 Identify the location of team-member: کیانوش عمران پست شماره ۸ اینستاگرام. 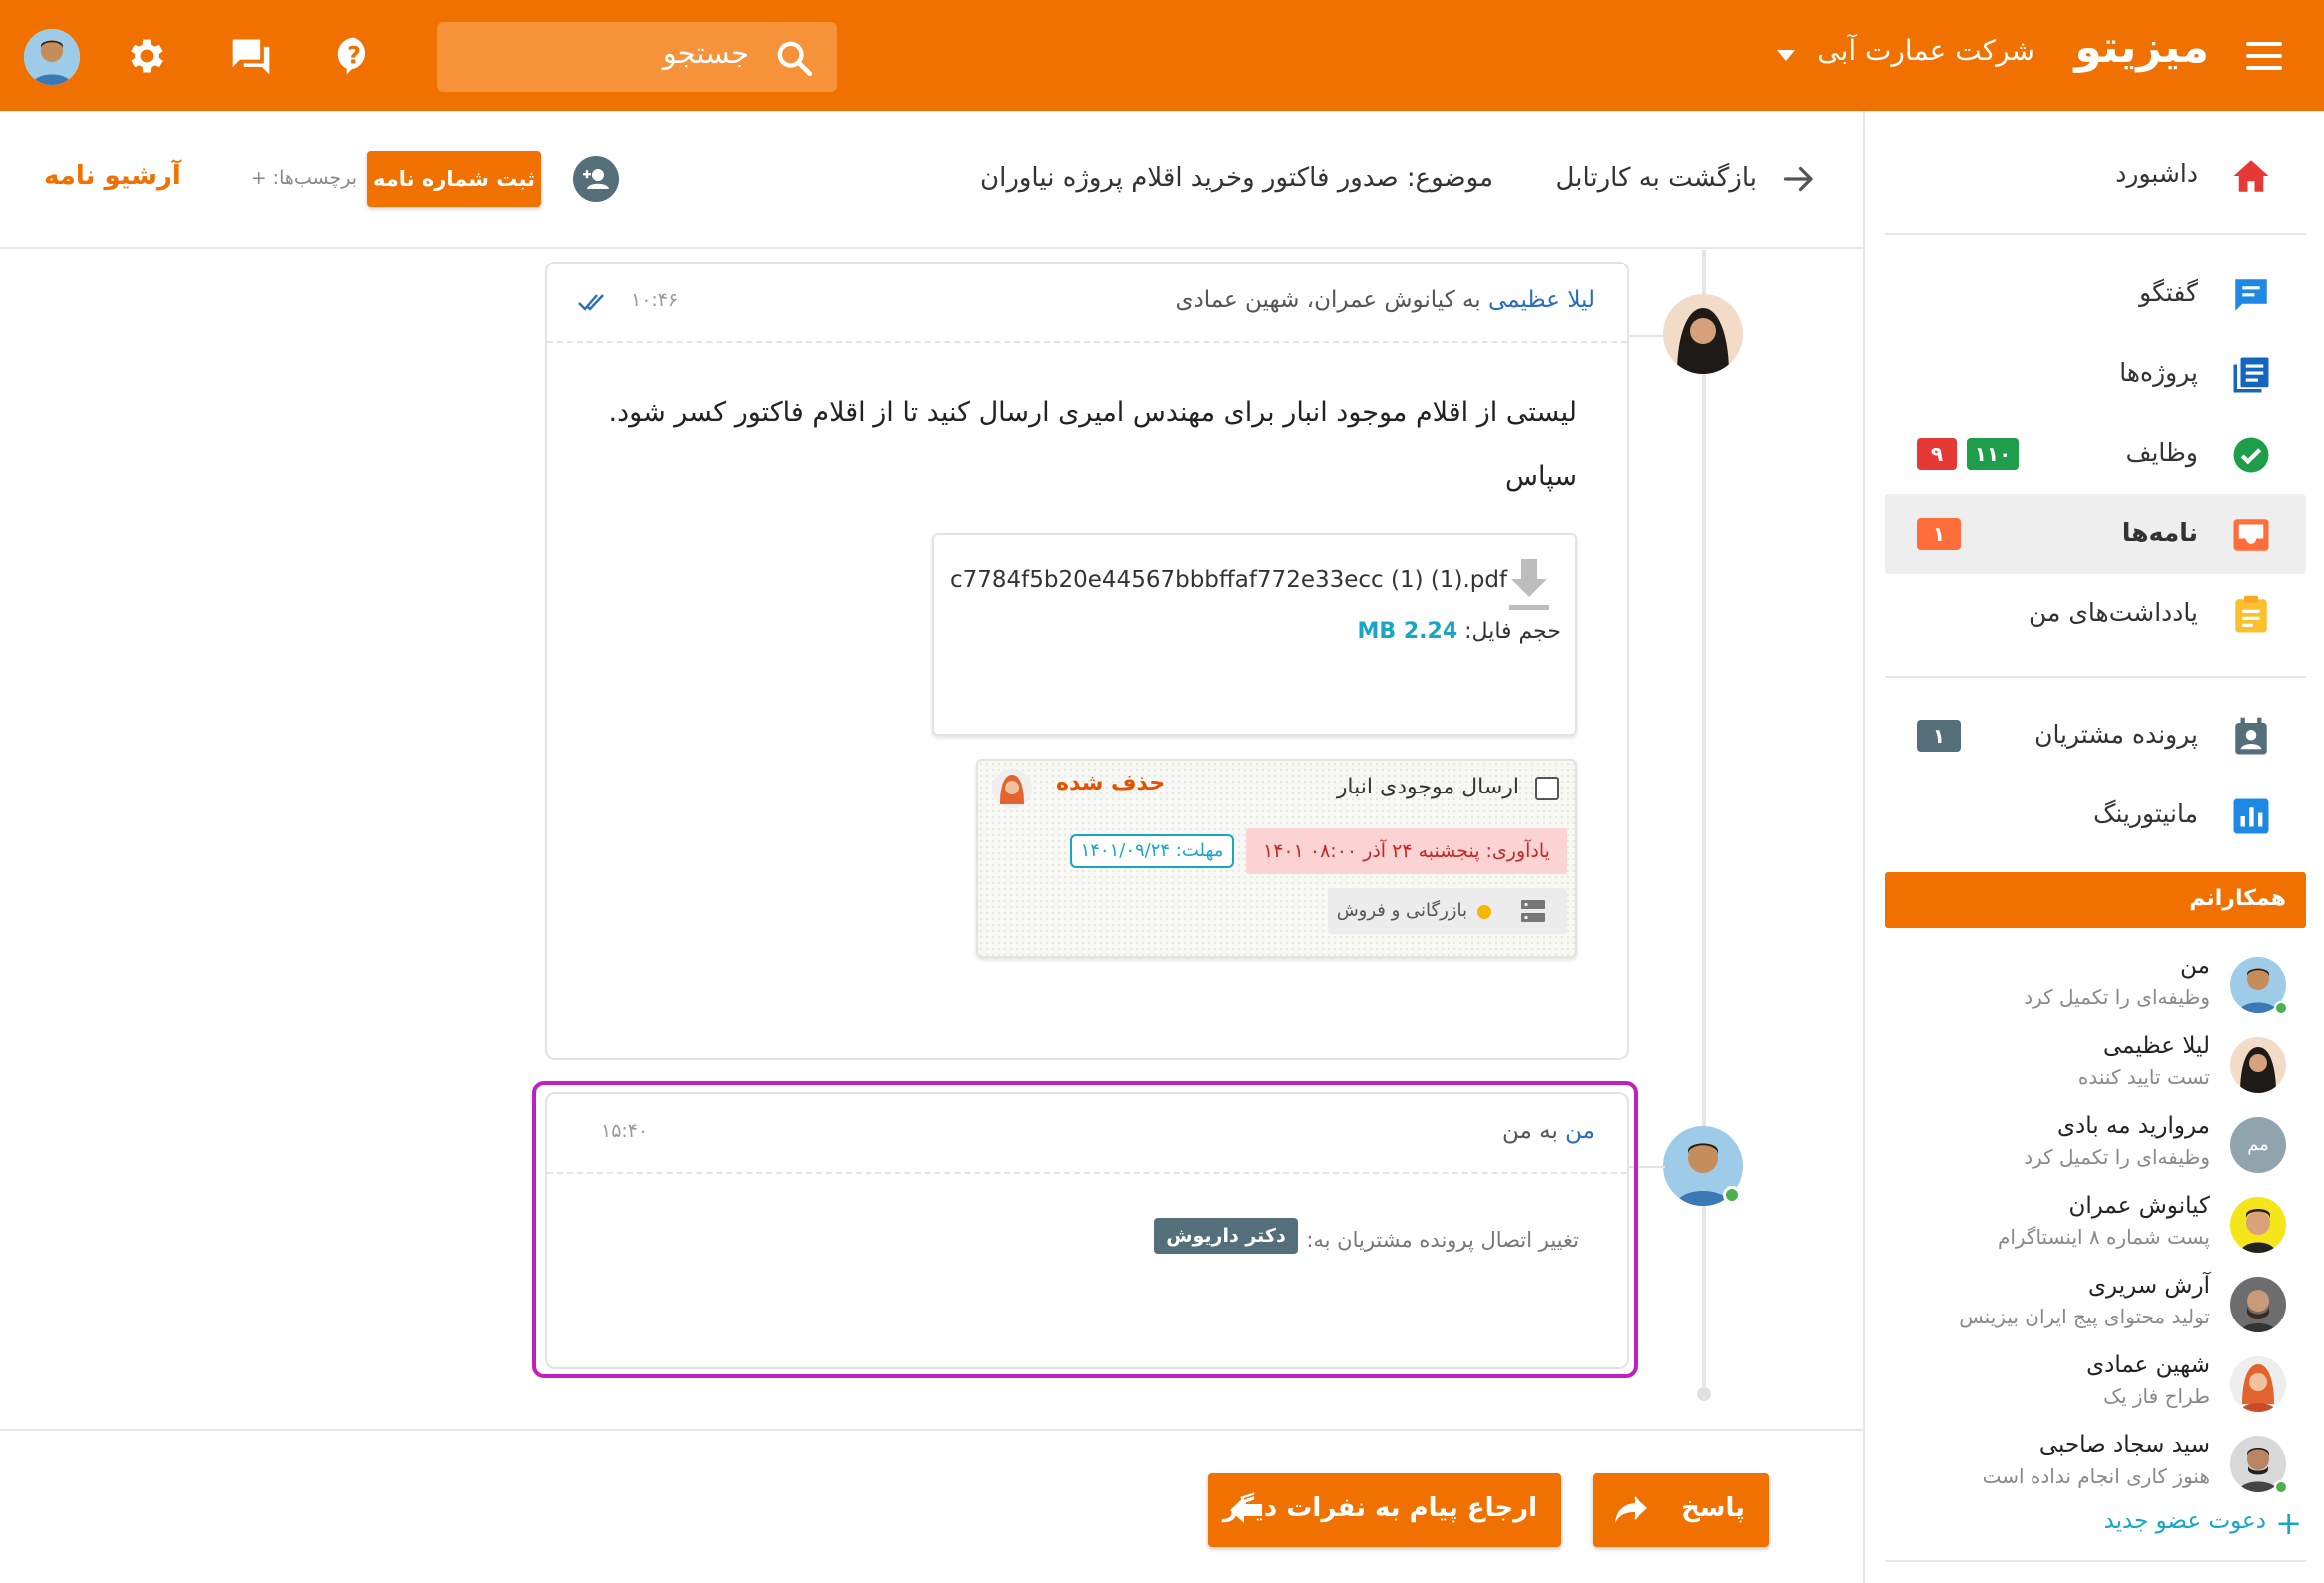
(2095, 1227).